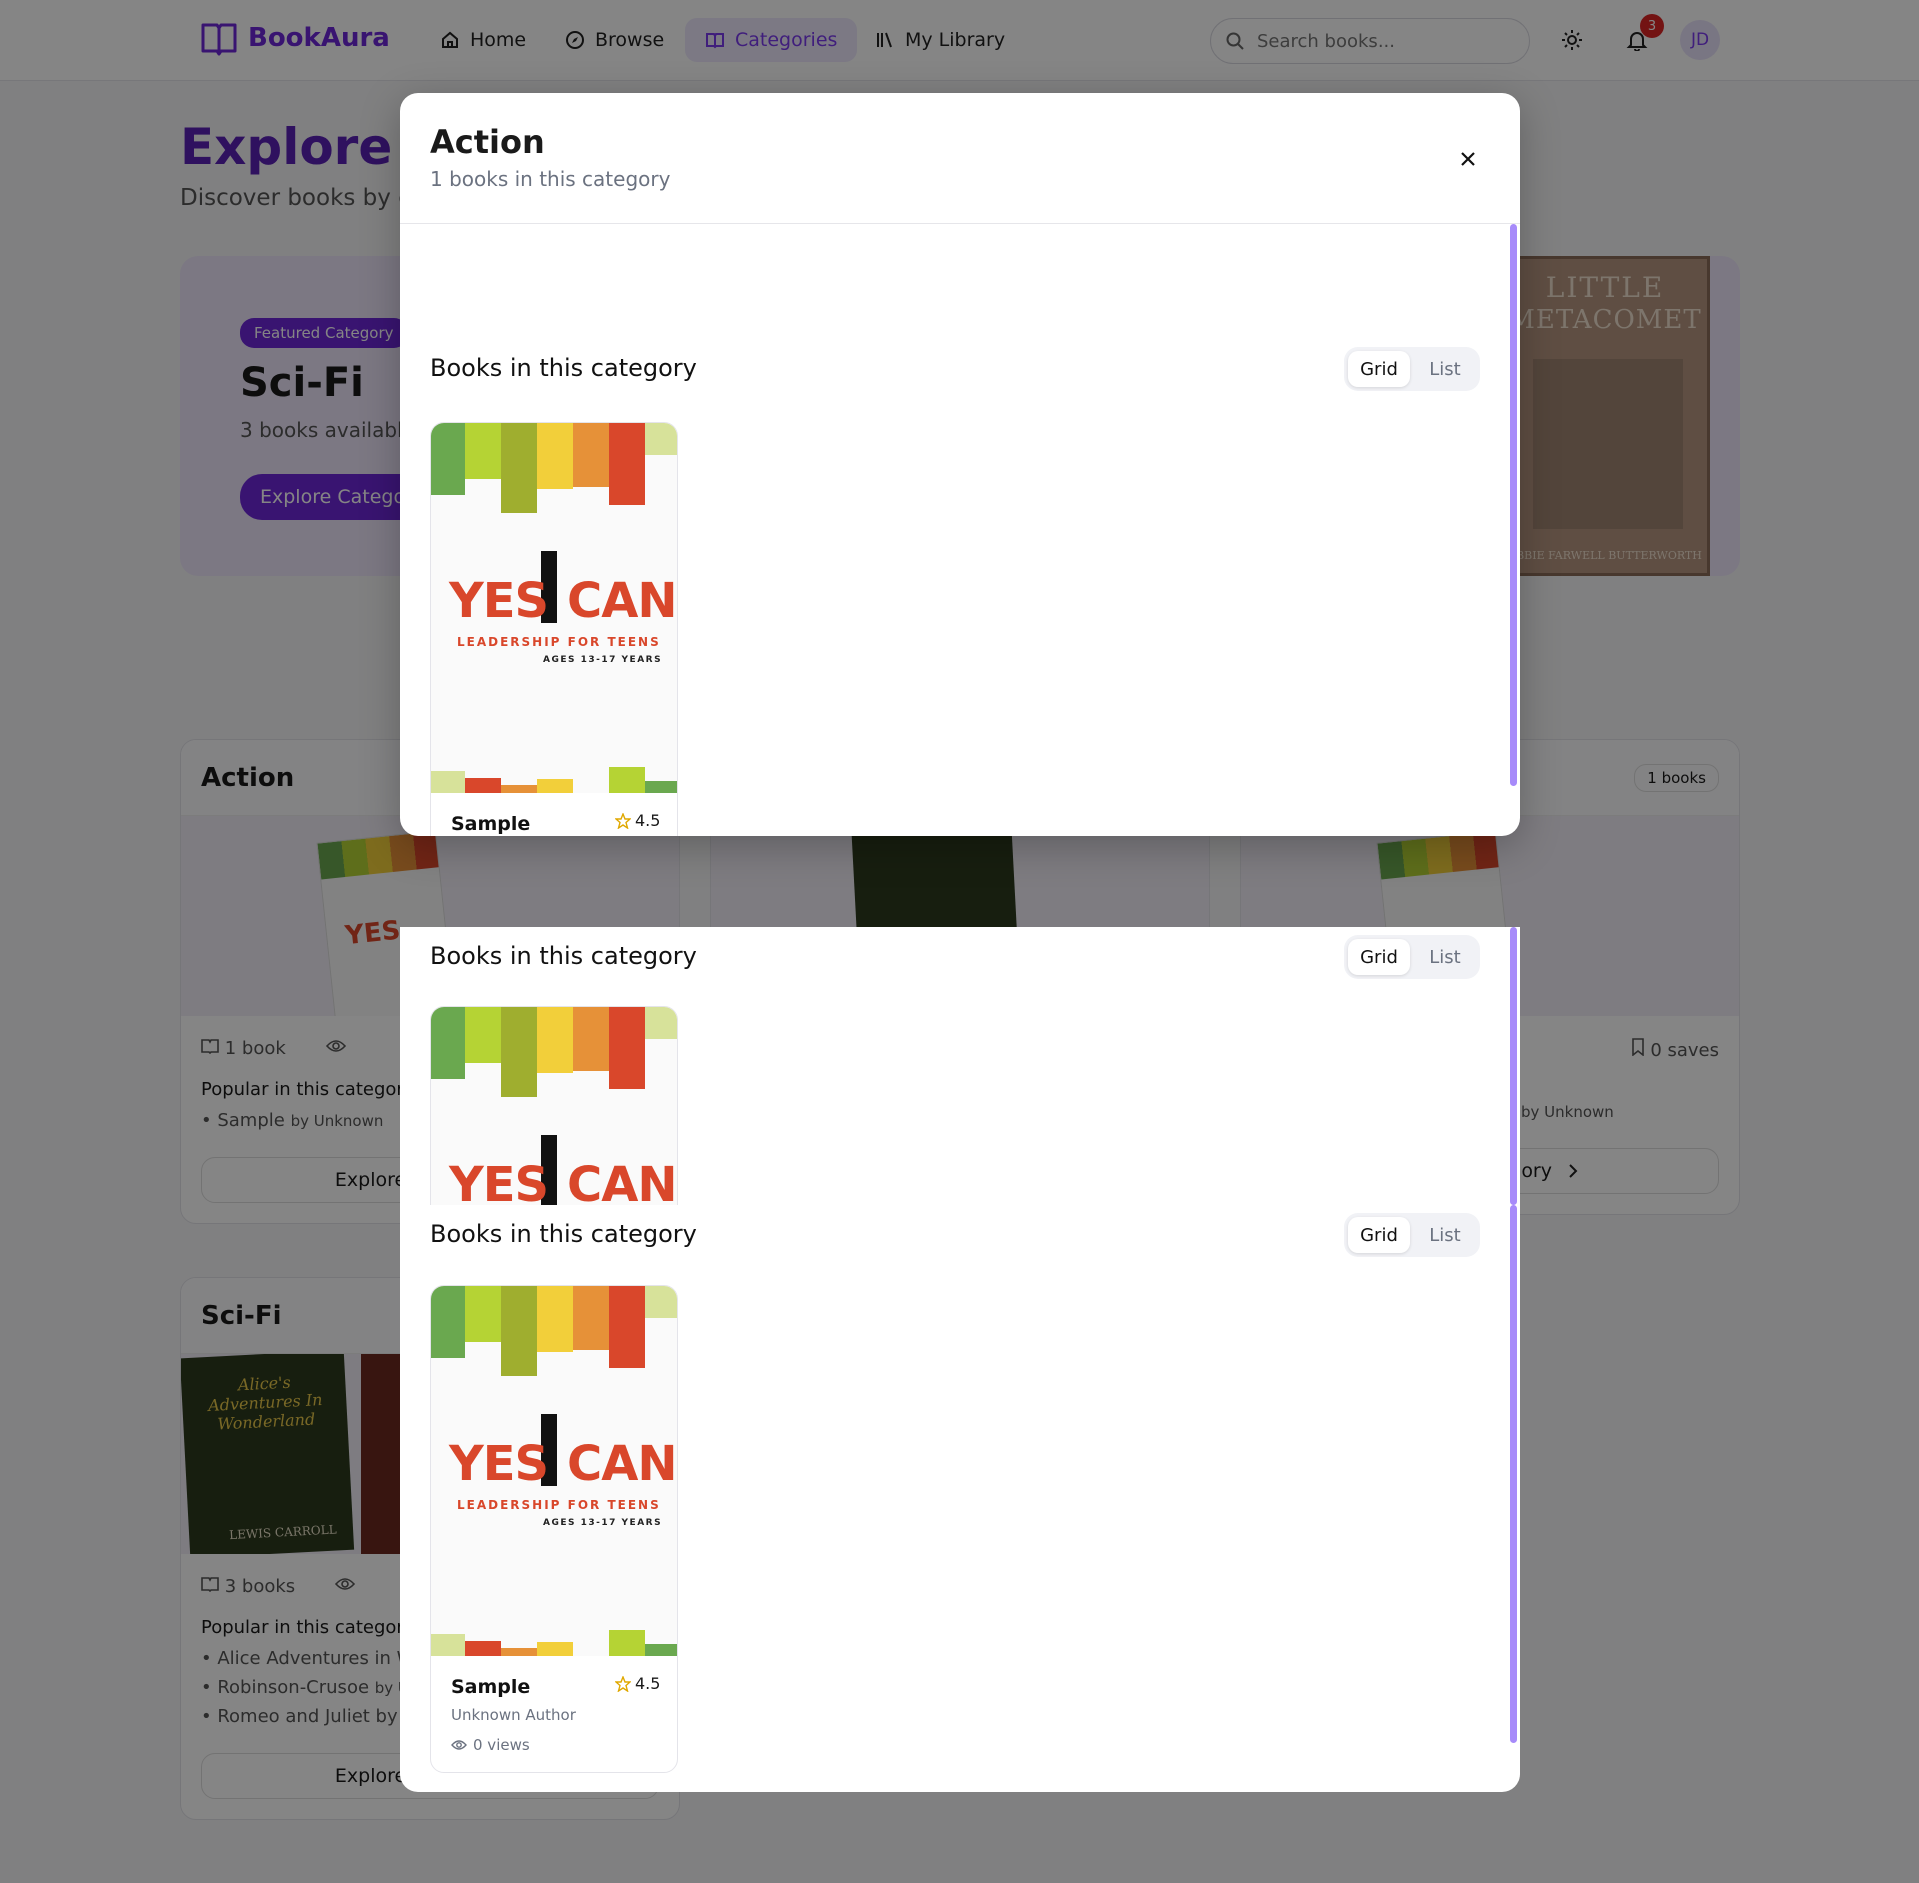 The height and width of the screenshot is (1883, 1919). I want to click on modal-body-duplicate: Books in this category Grid List YES CAN, so click(960, 1066).